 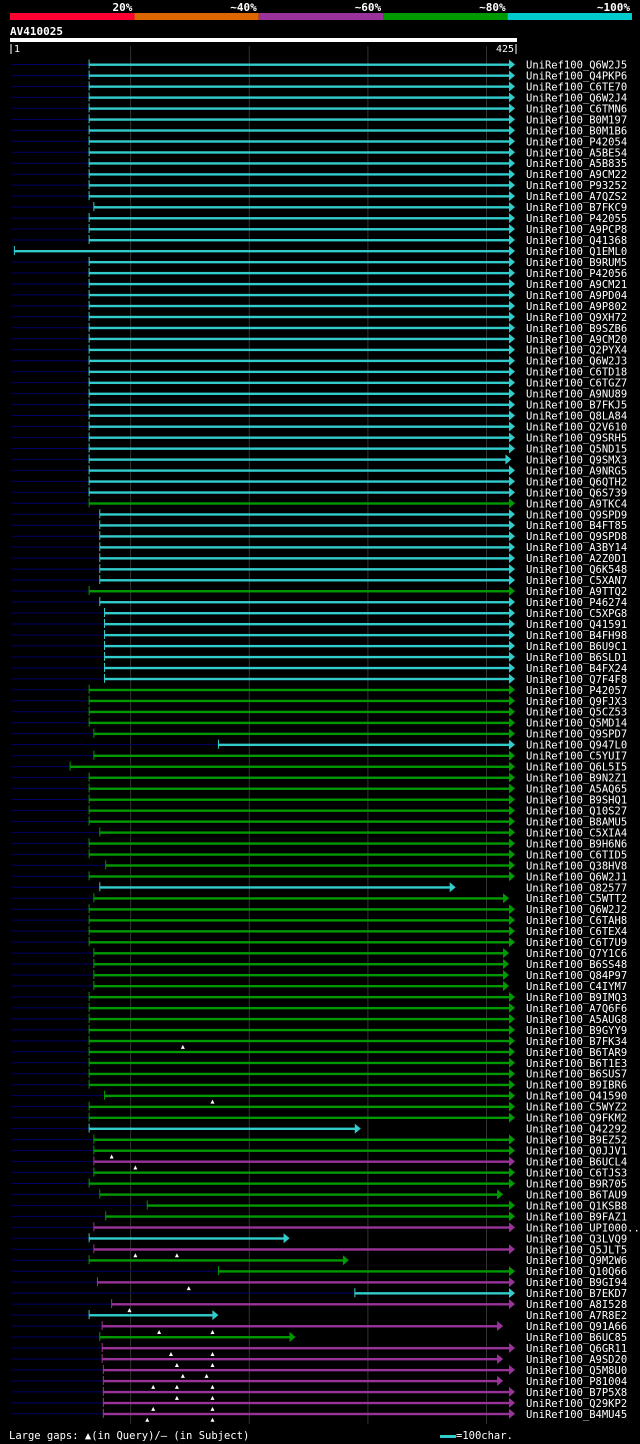 I want to click on scale-legend: =100char., so click(x=476, y=1436).